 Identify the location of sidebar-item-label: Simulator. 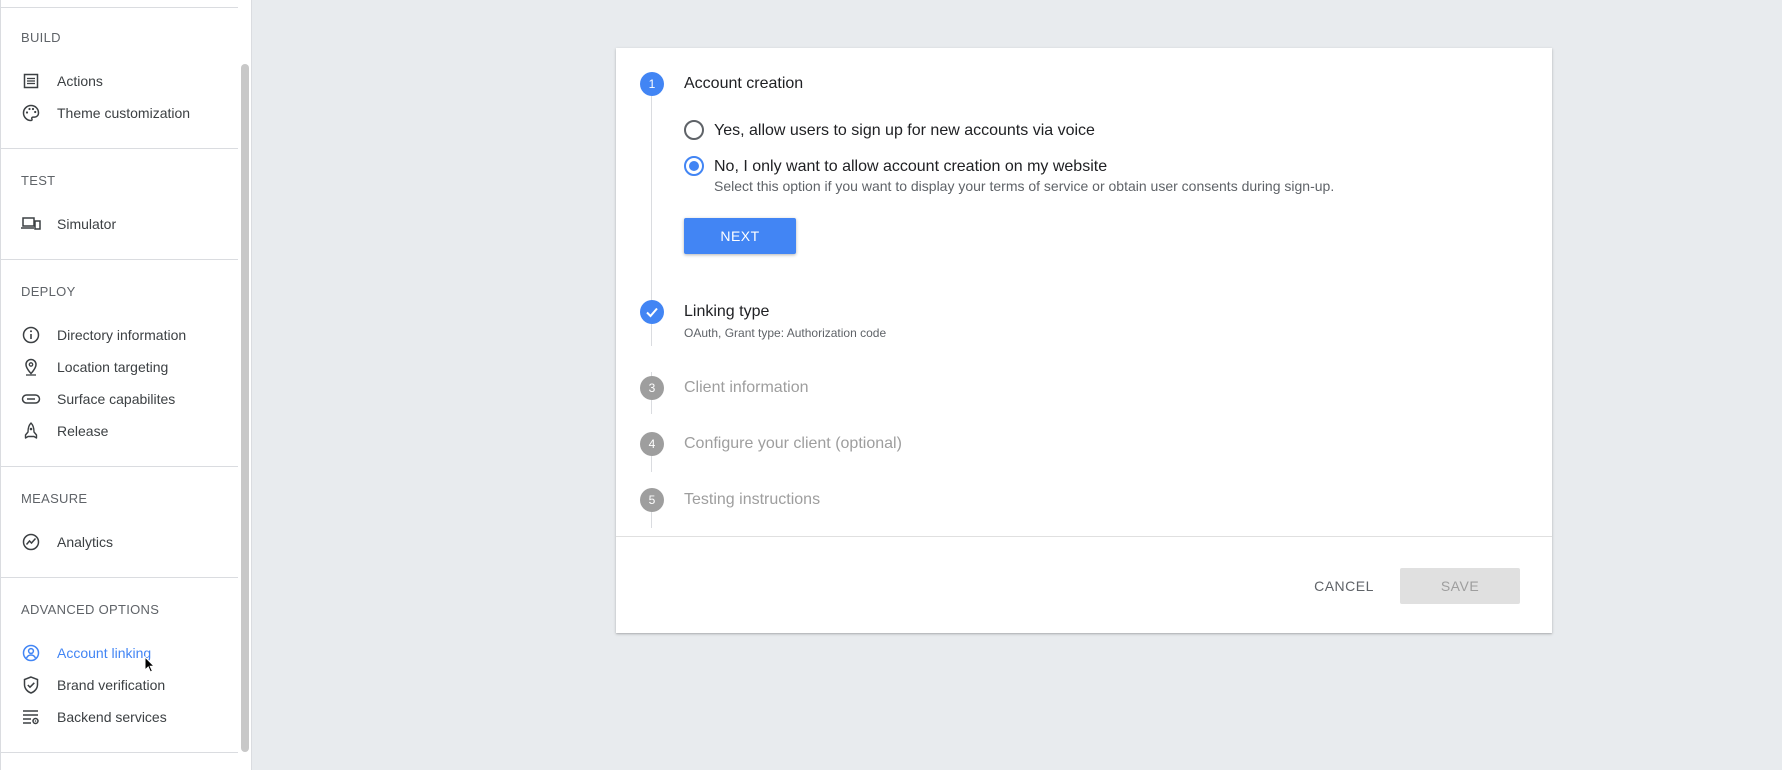
(87, 224).